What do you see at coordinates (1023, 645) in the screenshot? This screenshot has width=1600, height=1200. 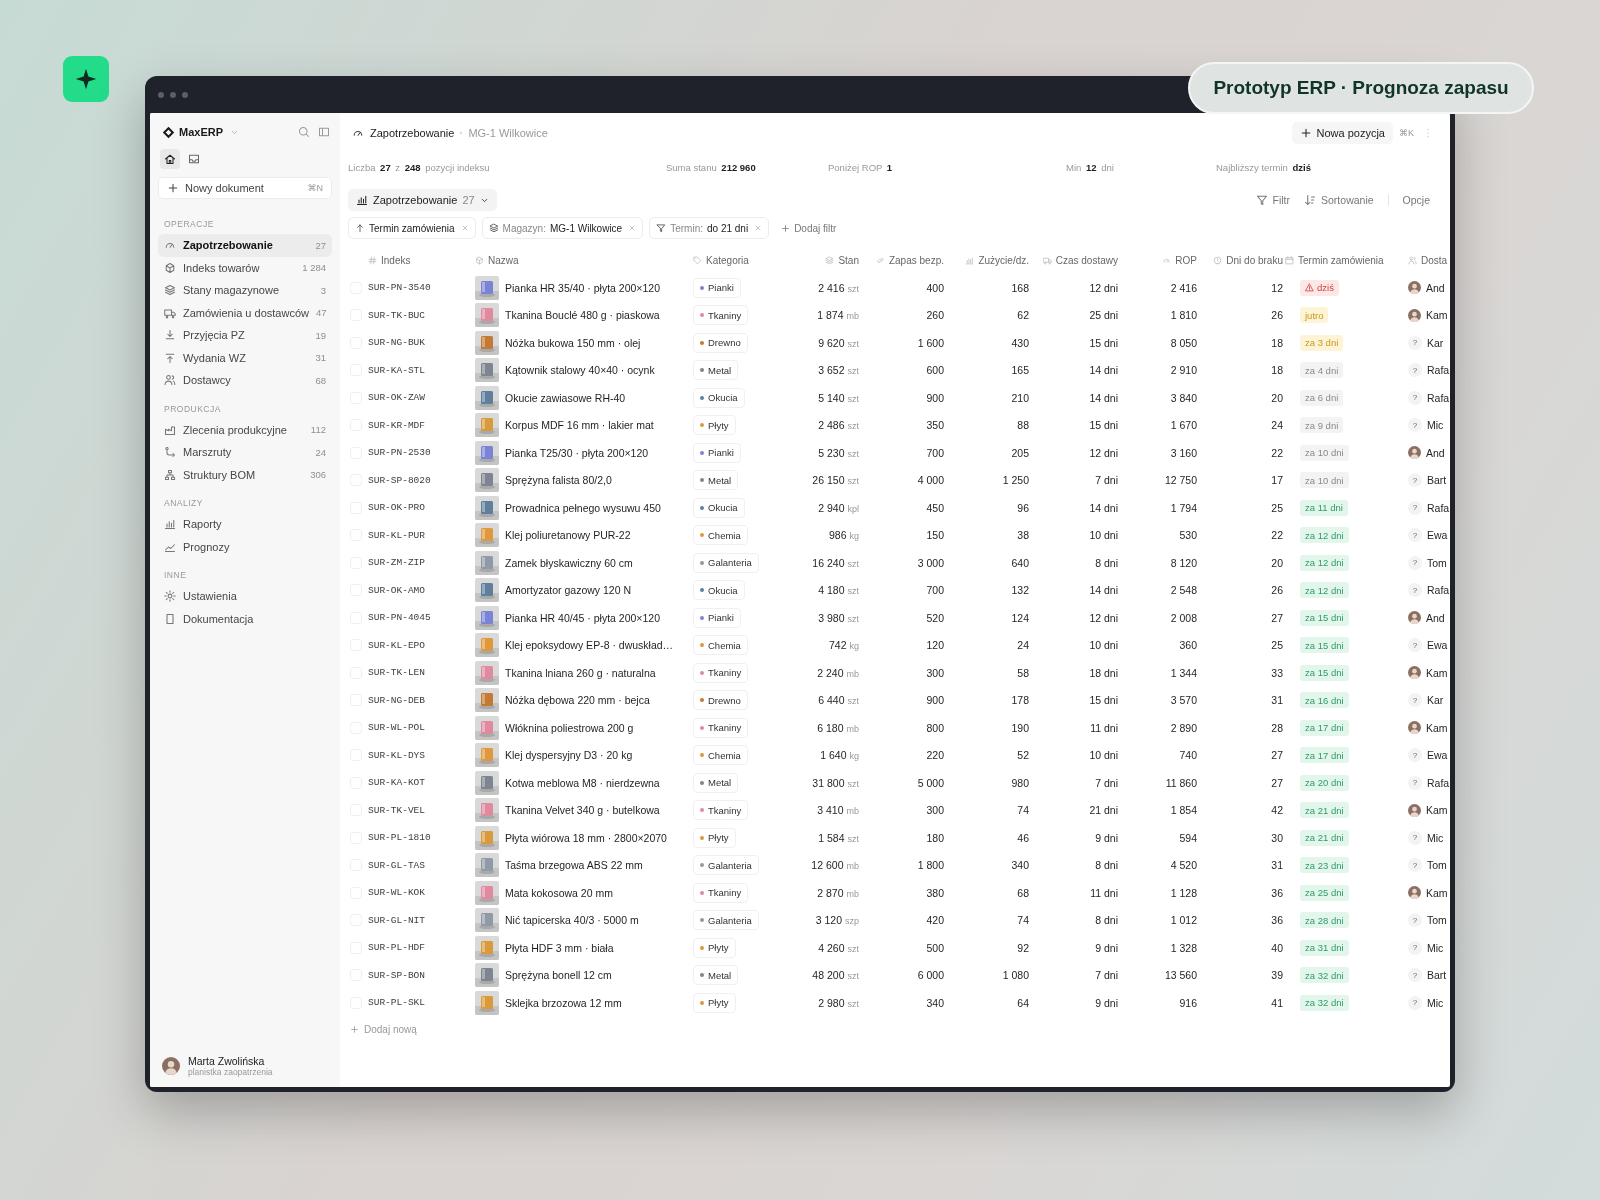 I see `table-cell: 24` at bounding box center [1023, 645].